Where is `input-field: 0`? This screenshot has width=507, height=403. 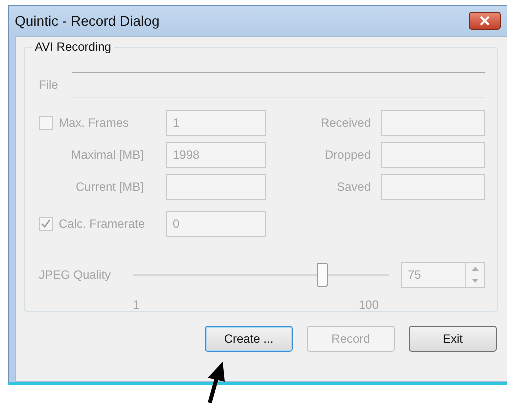 input-field: 0 is located at coordinates (216, 224).